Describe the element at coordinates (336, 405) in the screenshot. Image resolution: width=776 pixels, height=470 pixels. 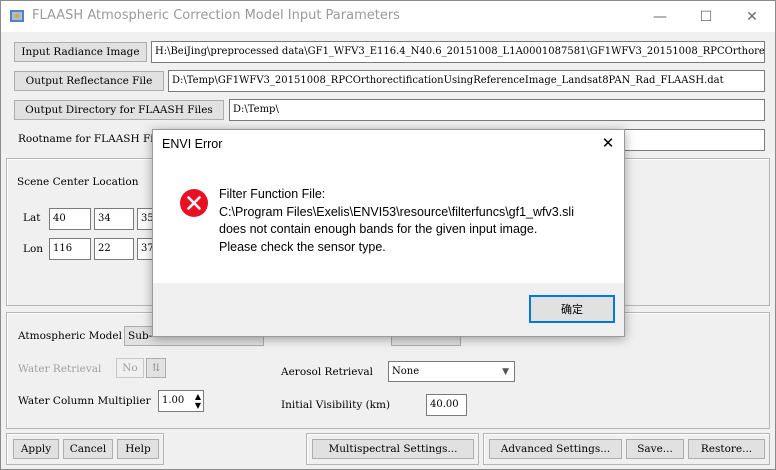
I see `initial-visibility-label: Initial Visibility (km)` at that location.